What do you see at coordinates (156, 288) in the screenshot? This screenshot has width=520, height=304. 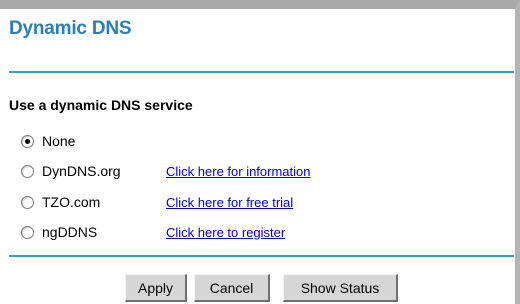 I see `apply-button: Apply` at bounding box center [156, 288].